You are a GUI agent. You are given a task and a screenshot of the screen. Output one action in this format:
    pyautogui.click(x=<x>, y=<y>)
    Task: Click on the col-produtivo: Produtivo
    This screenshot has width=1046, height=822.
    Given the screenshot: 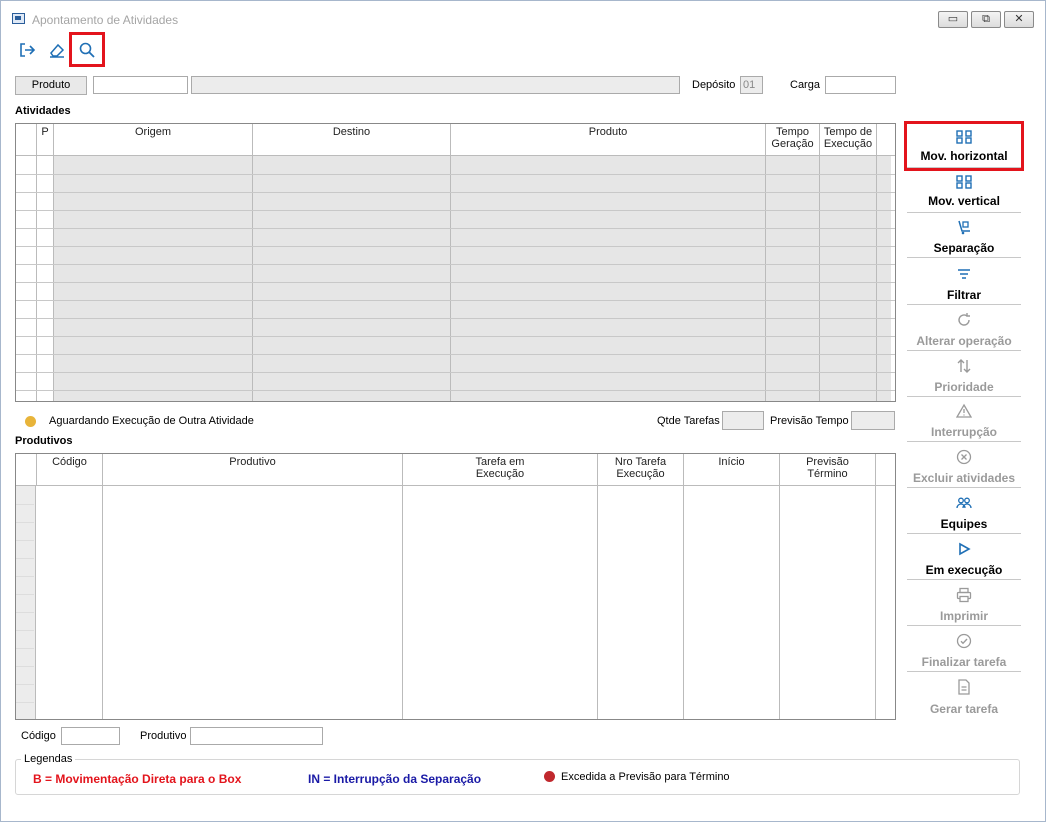 What is the action you would take?
    pyautogui.click(x=253, y=469)
    